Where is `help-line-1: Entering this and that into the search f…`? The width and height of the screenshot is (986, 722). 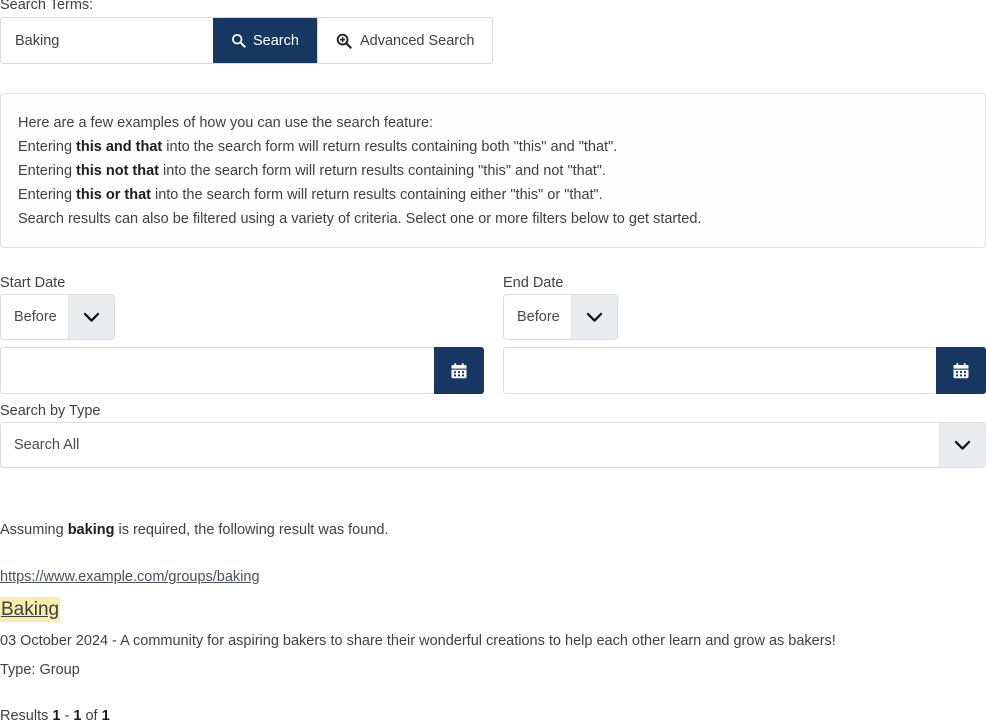 help-line-1: Entering this and that into the search f… is located at coordinates (318, 147).